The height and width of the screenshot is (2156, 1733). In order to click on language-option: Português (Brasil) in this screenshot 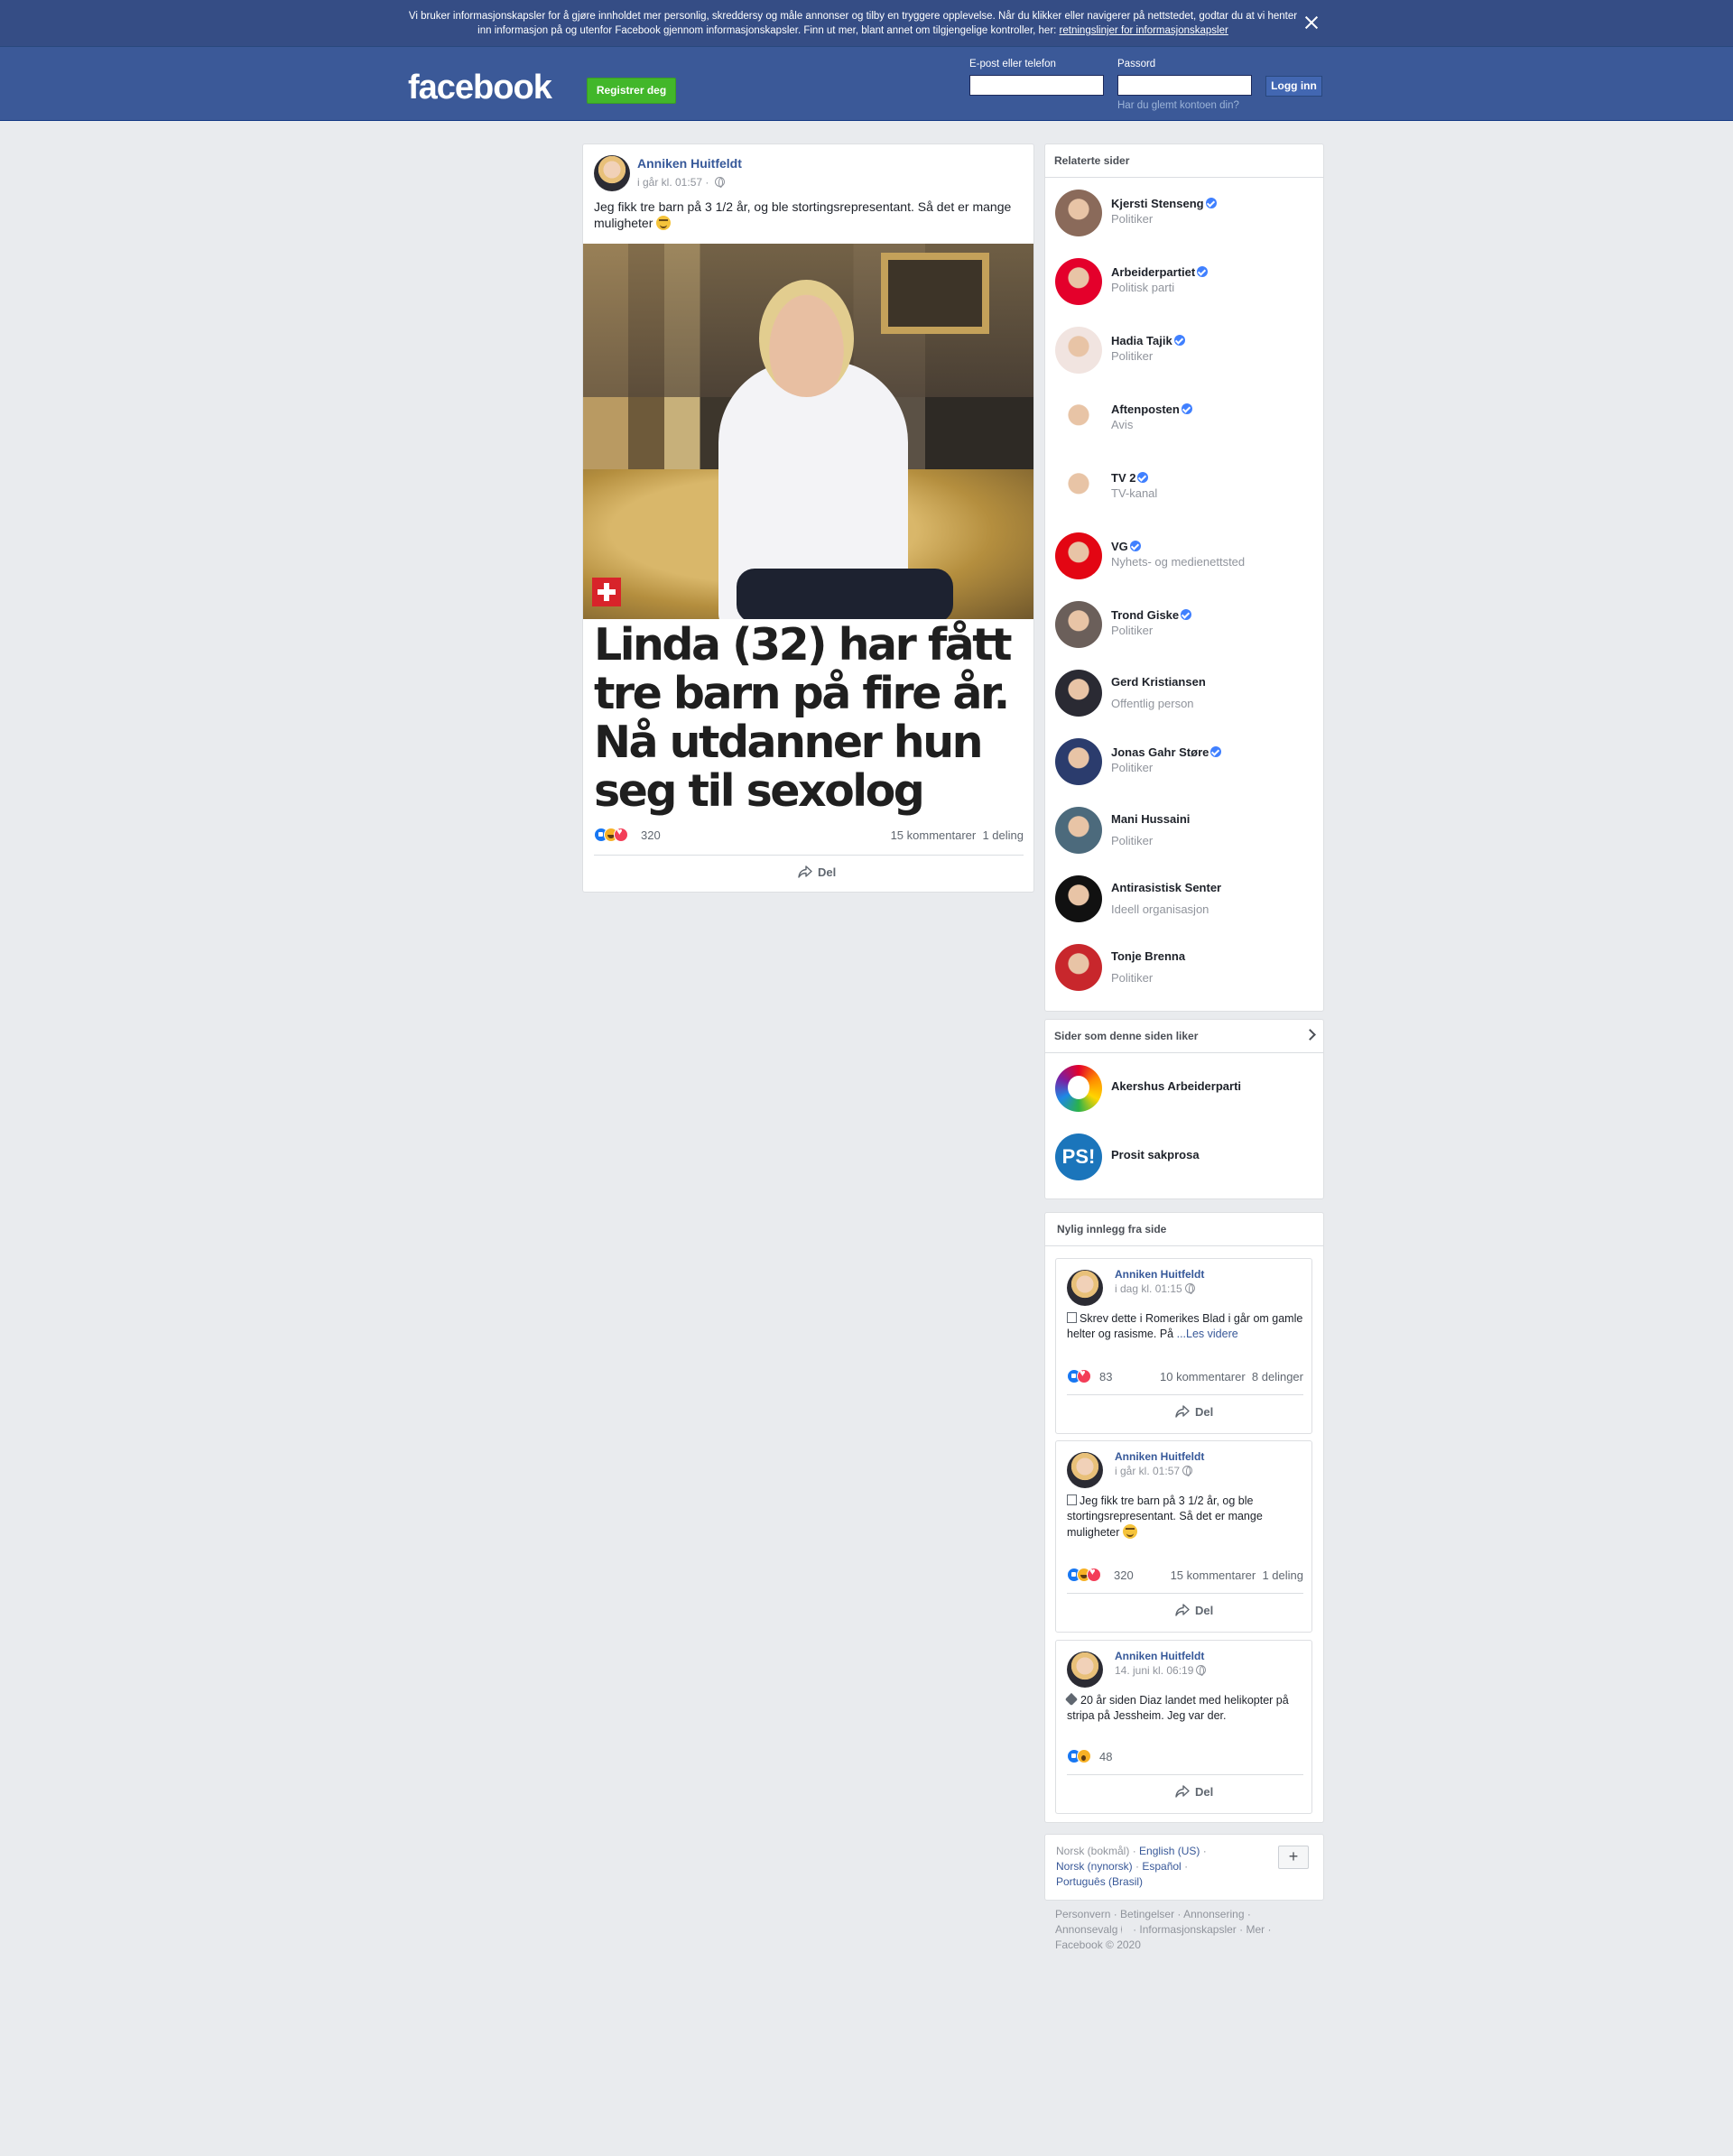, I will do `click(1099, 1881)`.